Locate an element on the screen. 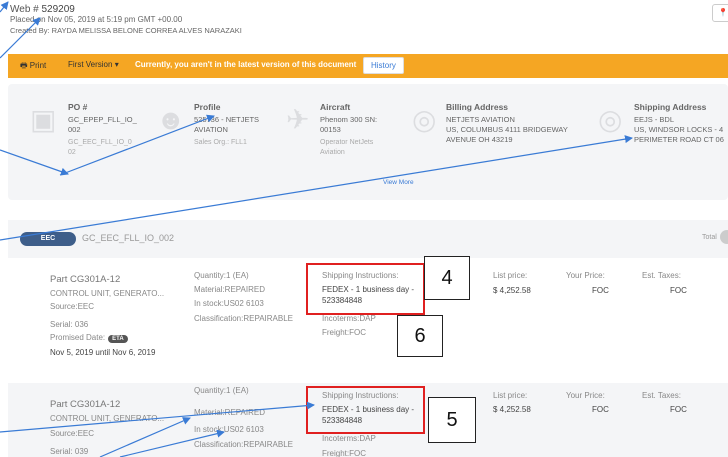  po-sub-line: 02 is located at coordinates (72, 152).